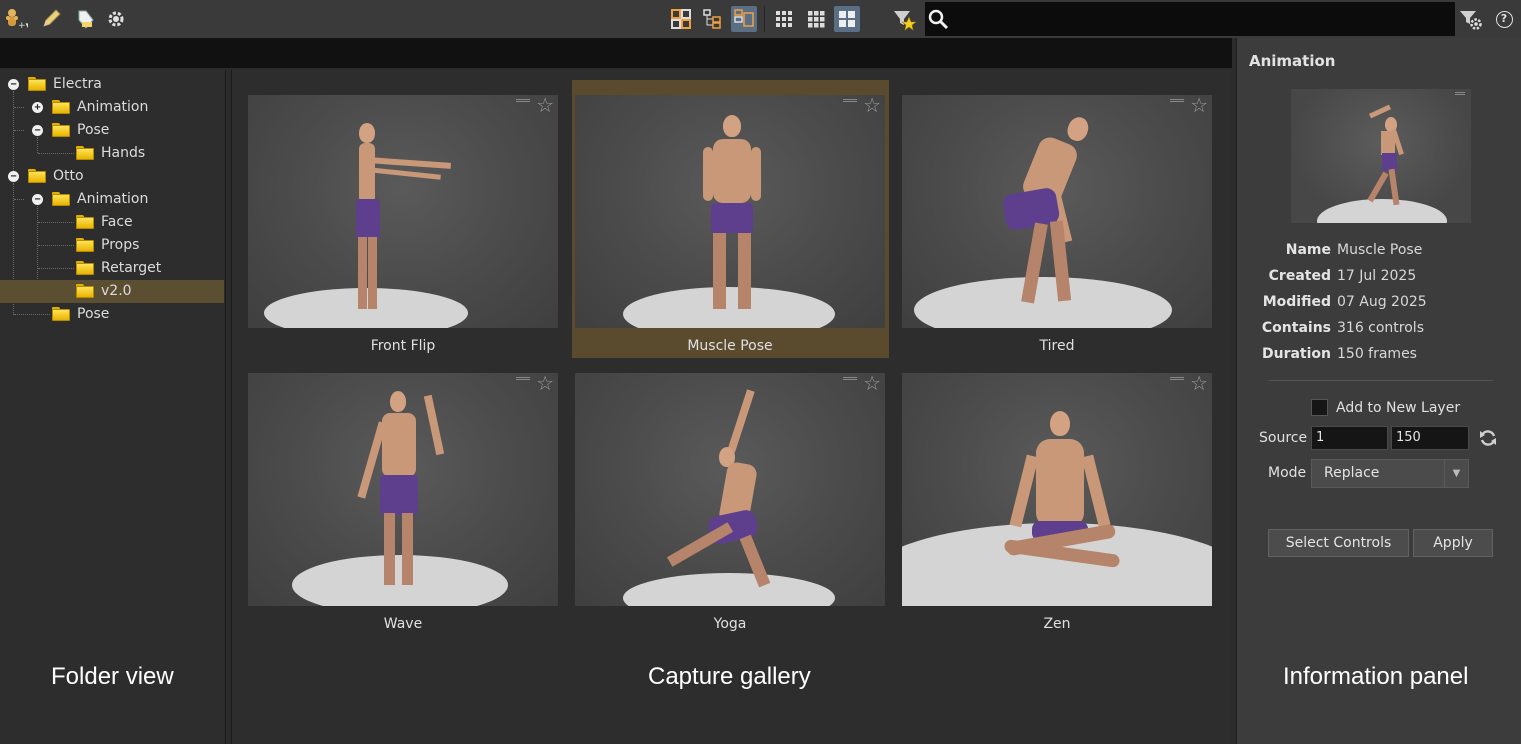 Image resolution: width=1521 pixels, height=744 pixels. I want to click on info-preview-thumbnail, so click(1381, 156).